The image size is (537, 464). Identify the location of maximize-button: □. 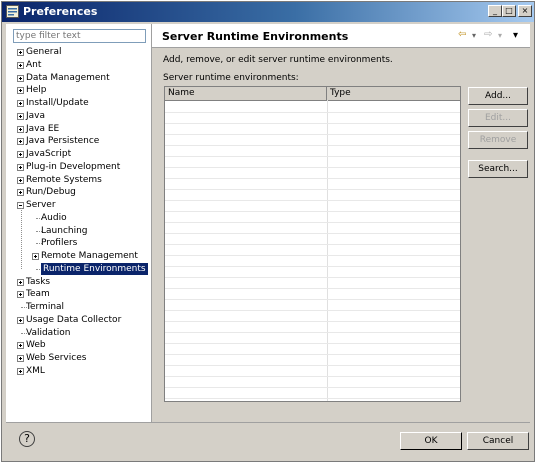
(509, 11).